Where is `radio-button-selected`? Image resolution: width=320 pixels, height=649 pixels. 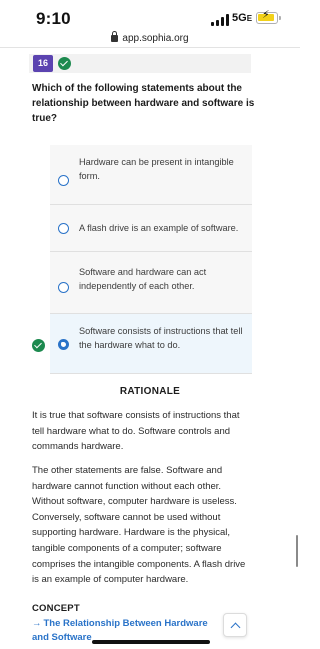
radio-button-selected is located at coordinates (63, 344).